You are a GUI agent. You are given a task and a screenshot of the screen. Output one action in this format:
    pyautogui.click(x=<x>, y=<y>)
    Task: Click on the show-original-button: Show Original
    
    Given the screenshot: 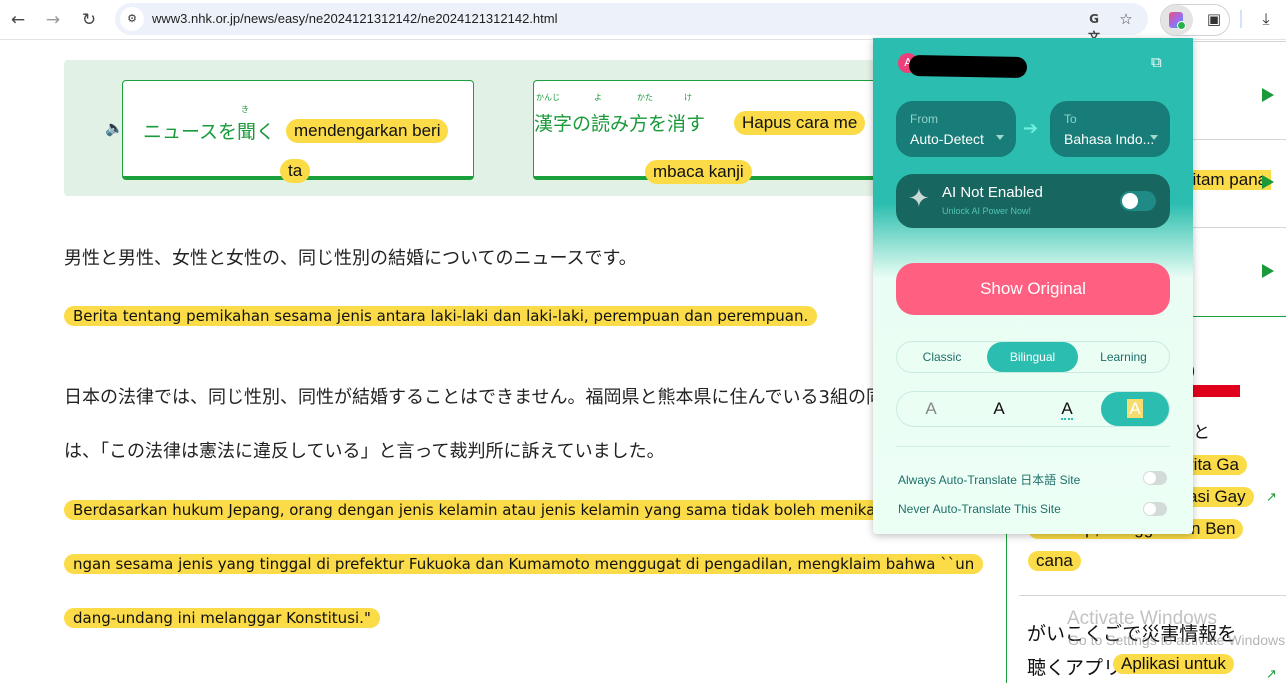 What is the action you would take?
    pyautogui.click(x=1033, y=289)
    